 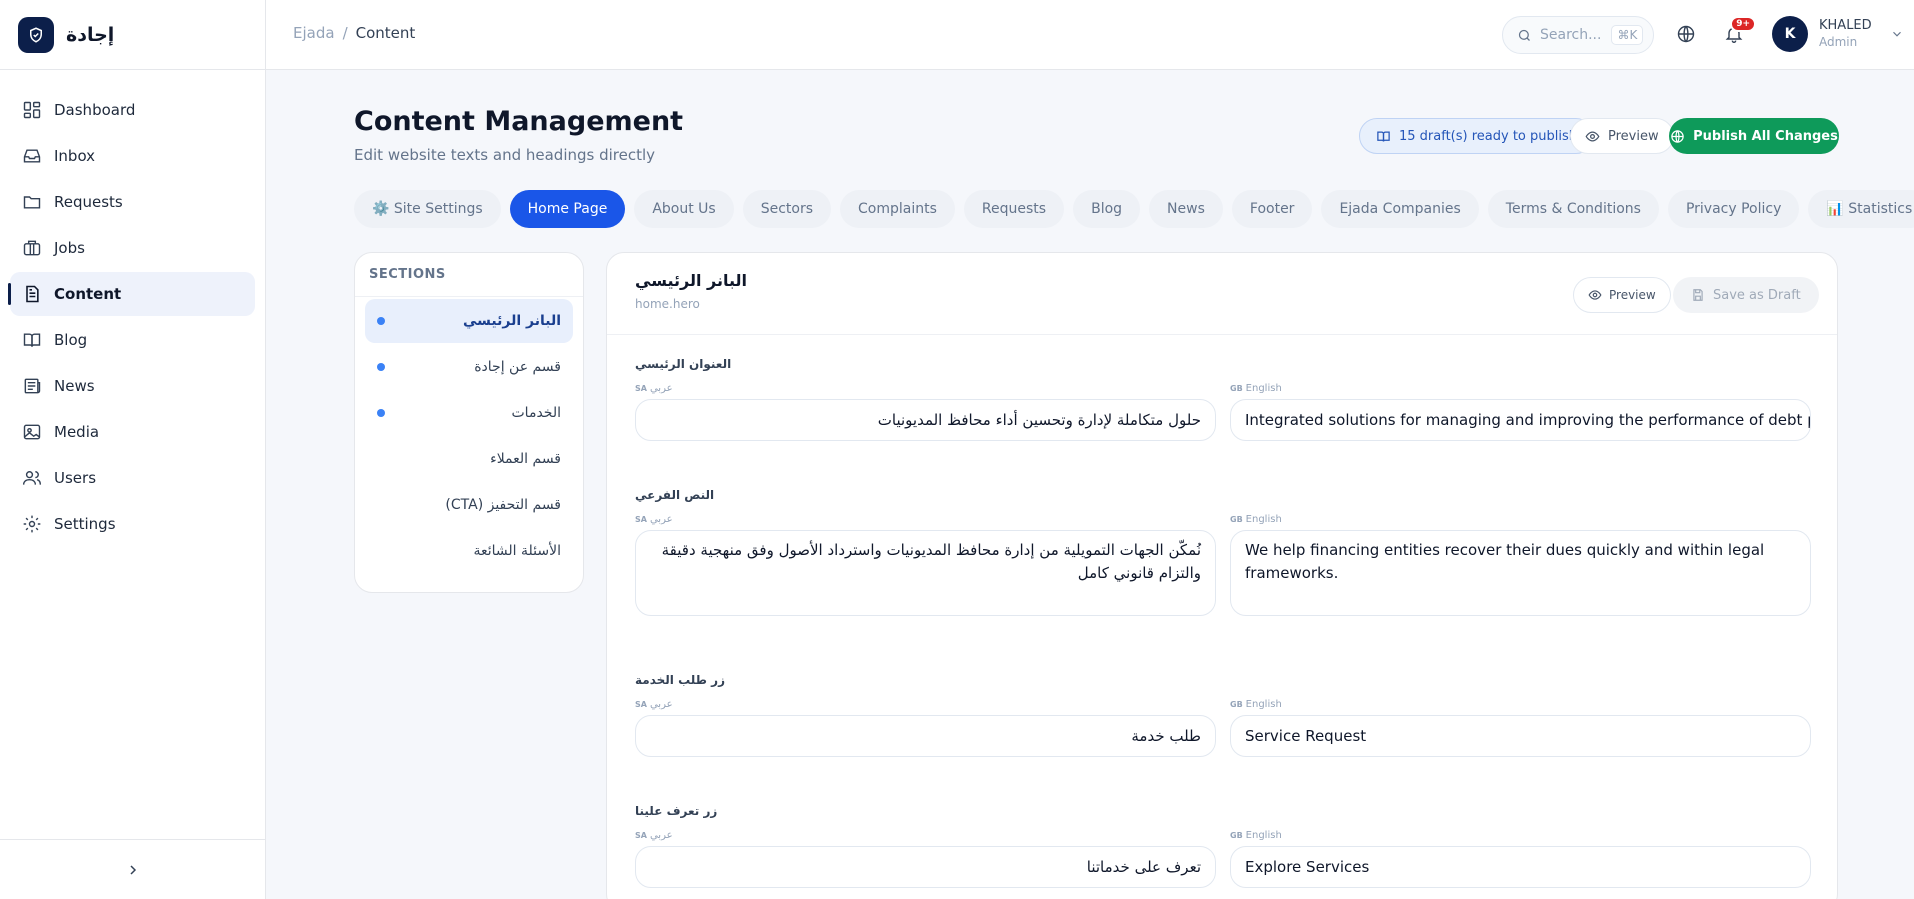 I want to click on section-item: قسم العملاء, so click(x=469, y=459).